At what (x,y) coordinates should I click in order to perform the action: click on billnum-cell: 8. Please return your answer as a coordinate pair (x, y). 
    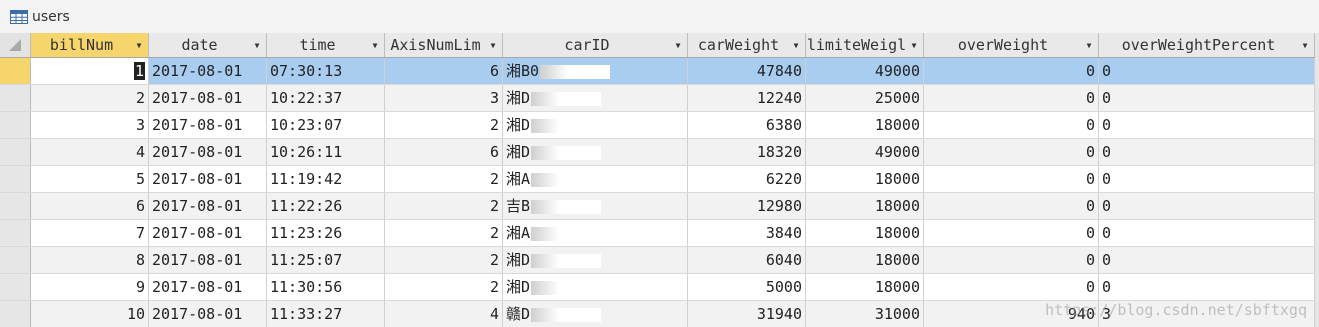
    Looking at the image, I should click on (90, 260).